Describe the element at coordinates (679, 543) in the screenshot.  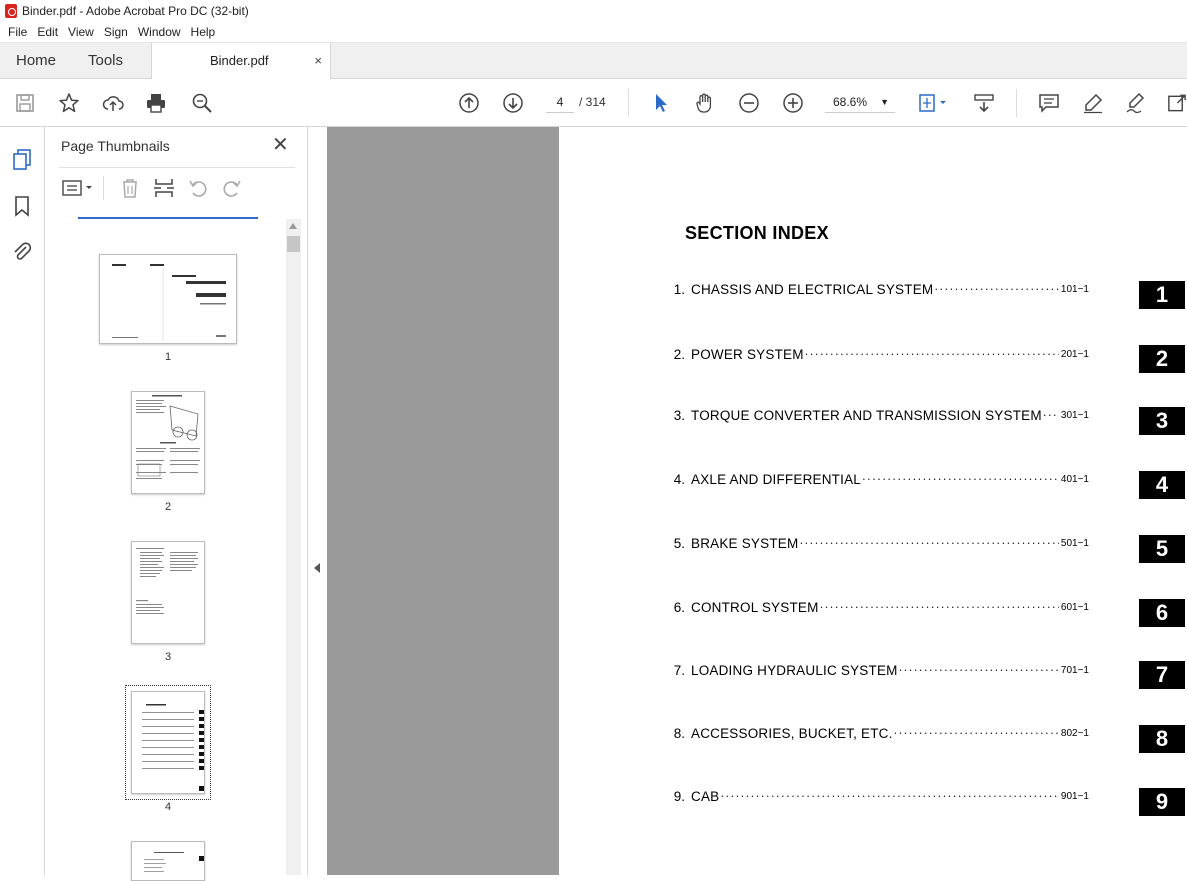
I see `entry-number: 5.` at that location.